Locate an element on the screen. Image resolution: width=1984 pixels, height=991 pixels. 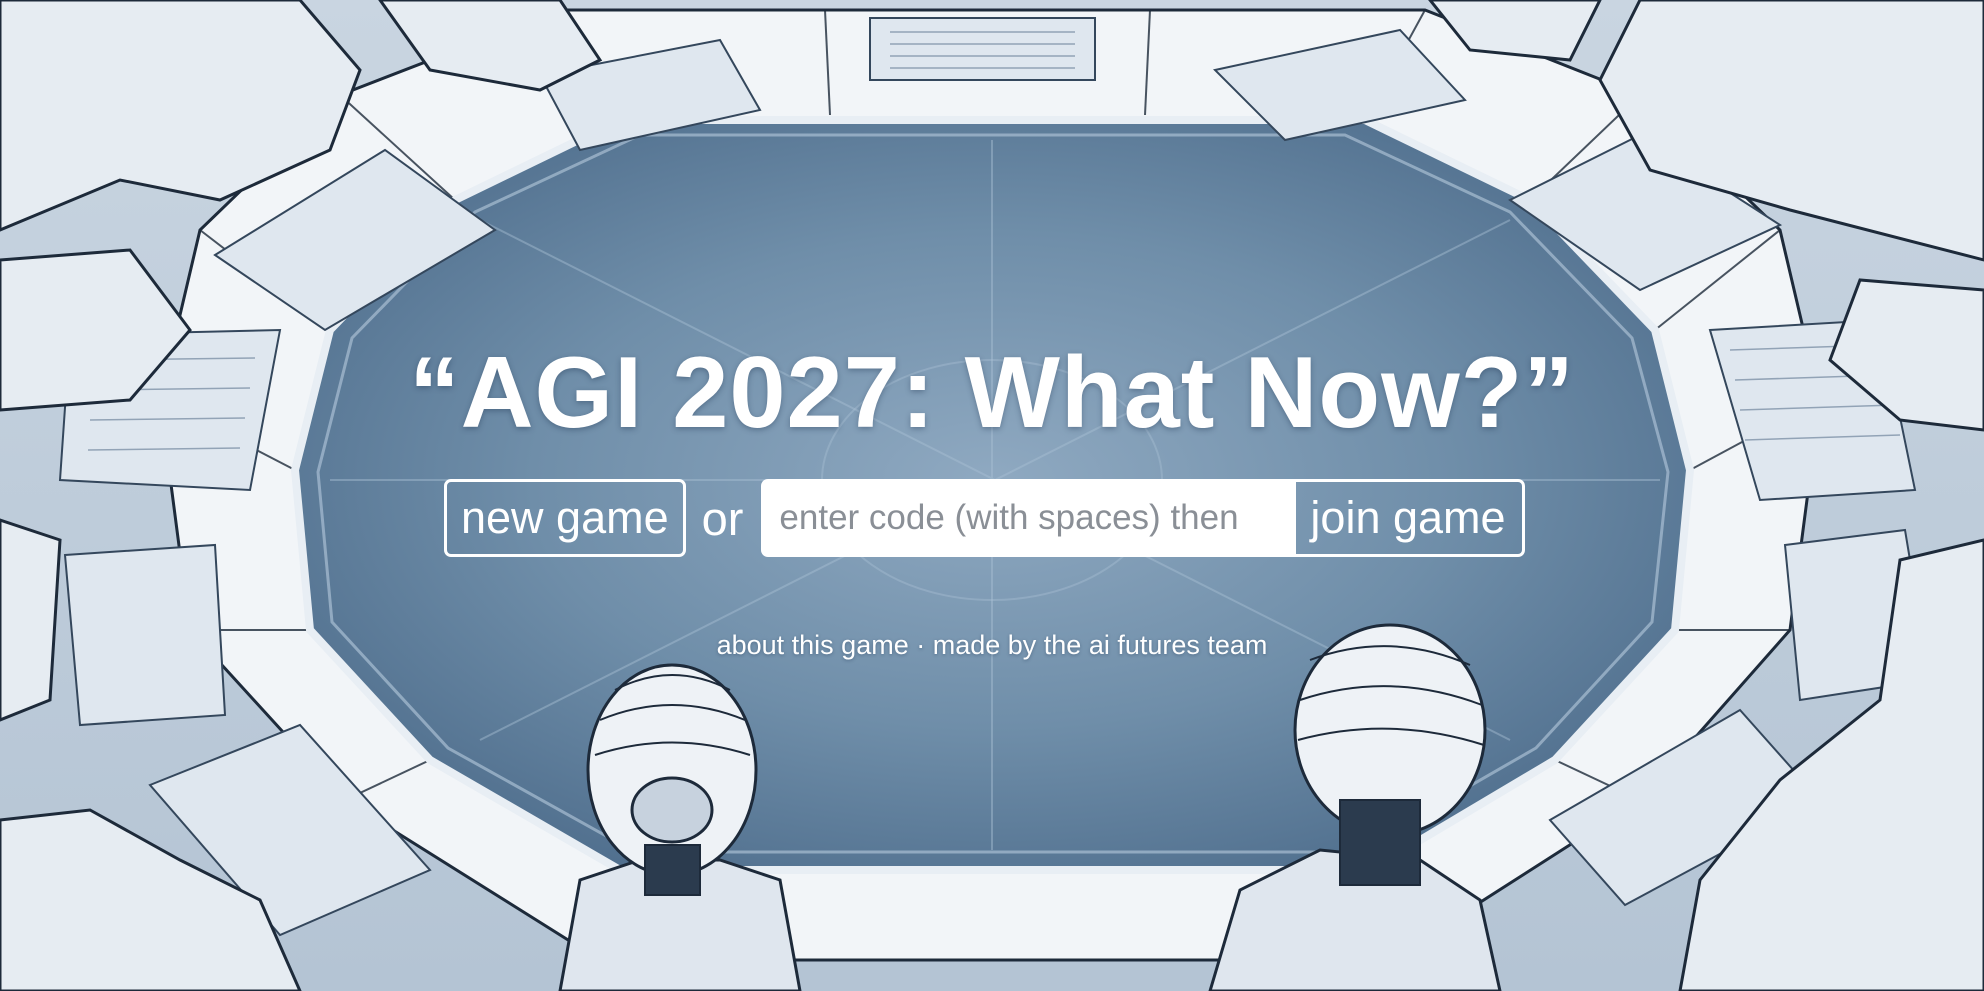
join-game-button: join game is located at coordinates (1410, 518).